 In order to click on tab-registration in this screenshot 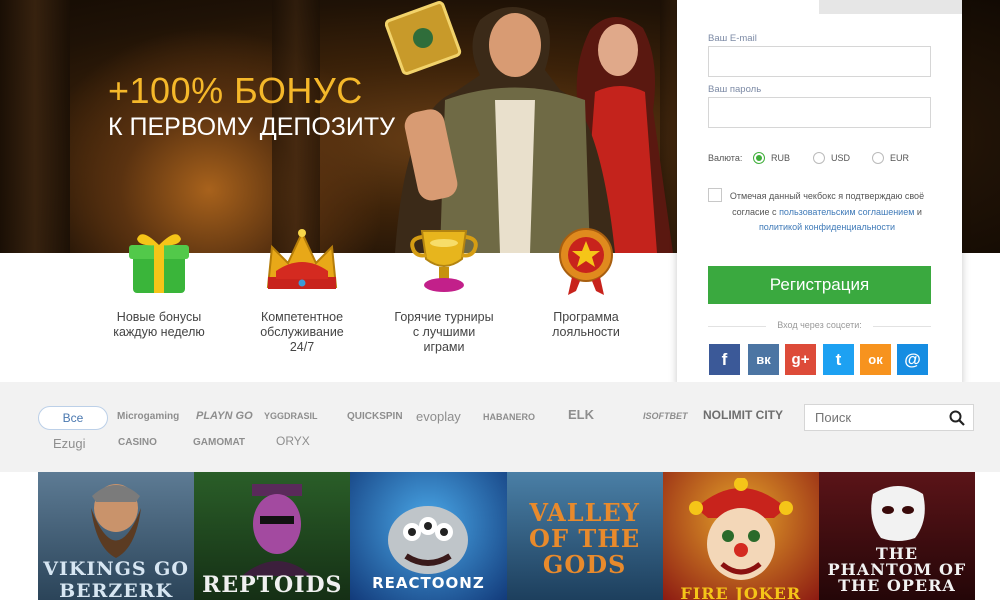, I will do `click(748, 7)`.